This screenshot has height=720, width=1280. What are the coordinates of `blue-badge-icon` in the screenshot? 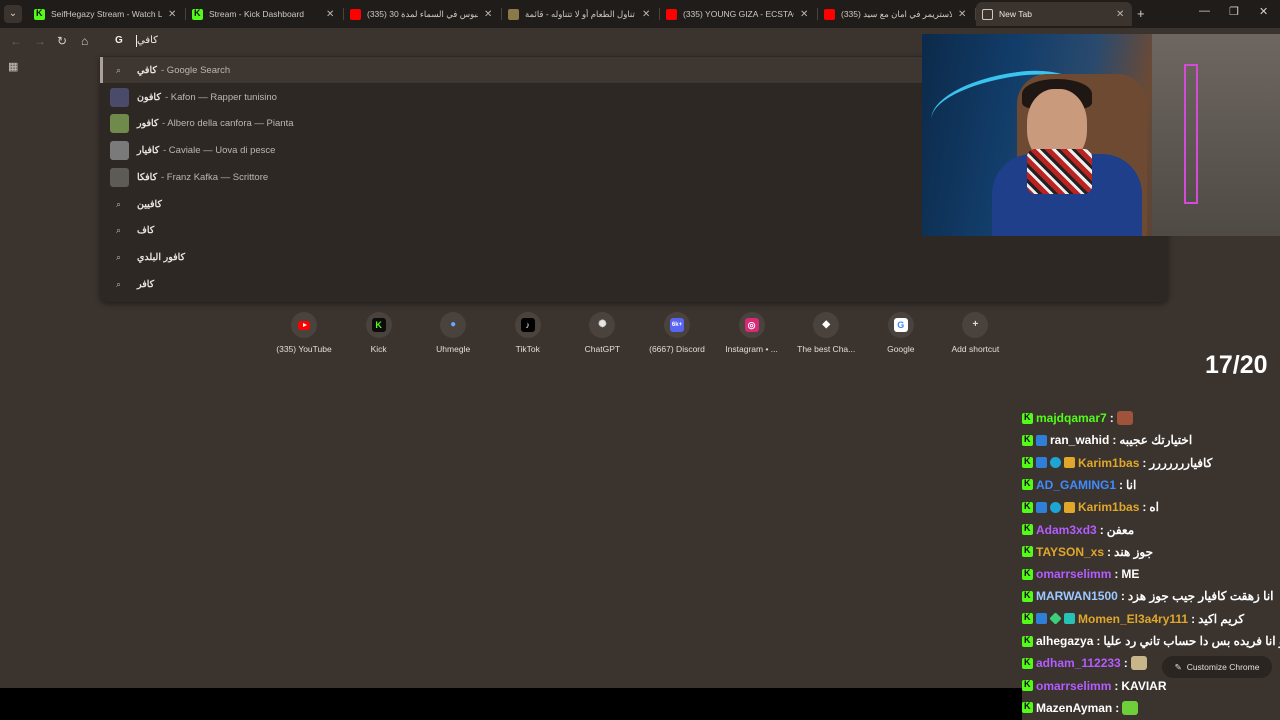 It's located at (1041, 619).